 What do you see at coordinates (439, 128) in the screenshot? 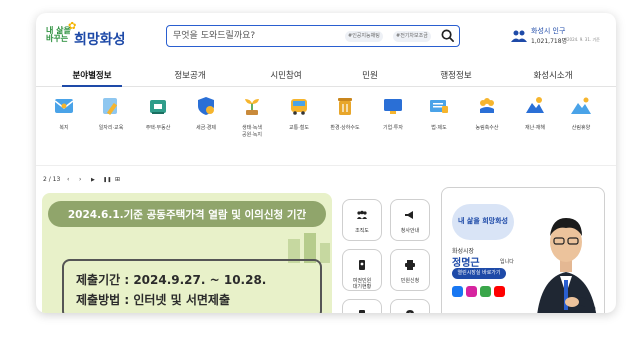
I see `quick-label: 법·제도` at bounding box center [439, 128].